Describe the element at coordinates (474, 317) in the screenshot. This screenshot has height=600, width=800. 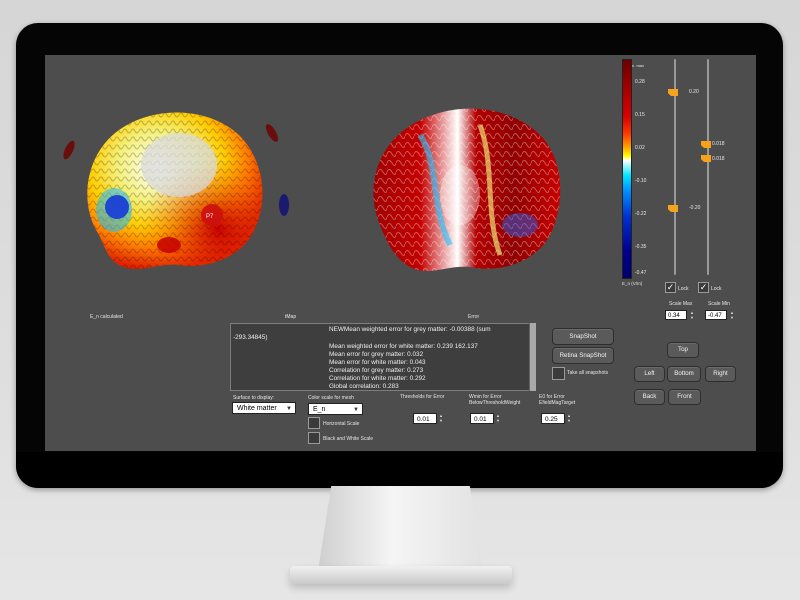
I see `viewport-label-right: Error` at that location.